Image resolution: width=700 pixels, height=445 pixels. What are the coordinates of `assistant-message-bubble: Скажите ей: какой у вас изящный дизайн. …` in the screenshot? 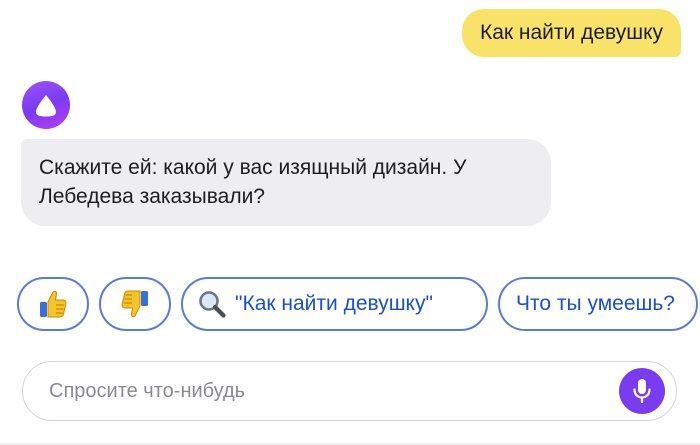 It's located at (286, 182).